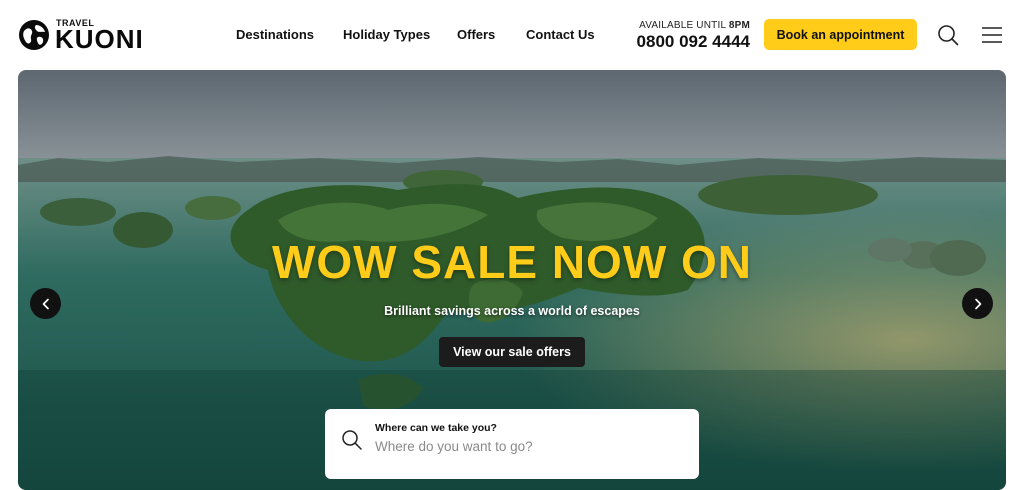 The image size is (1024, 490). Describe the element at coordinates (840, 34) in the screenshot. I see `book-appointment-button: Book an appointment` at that location.